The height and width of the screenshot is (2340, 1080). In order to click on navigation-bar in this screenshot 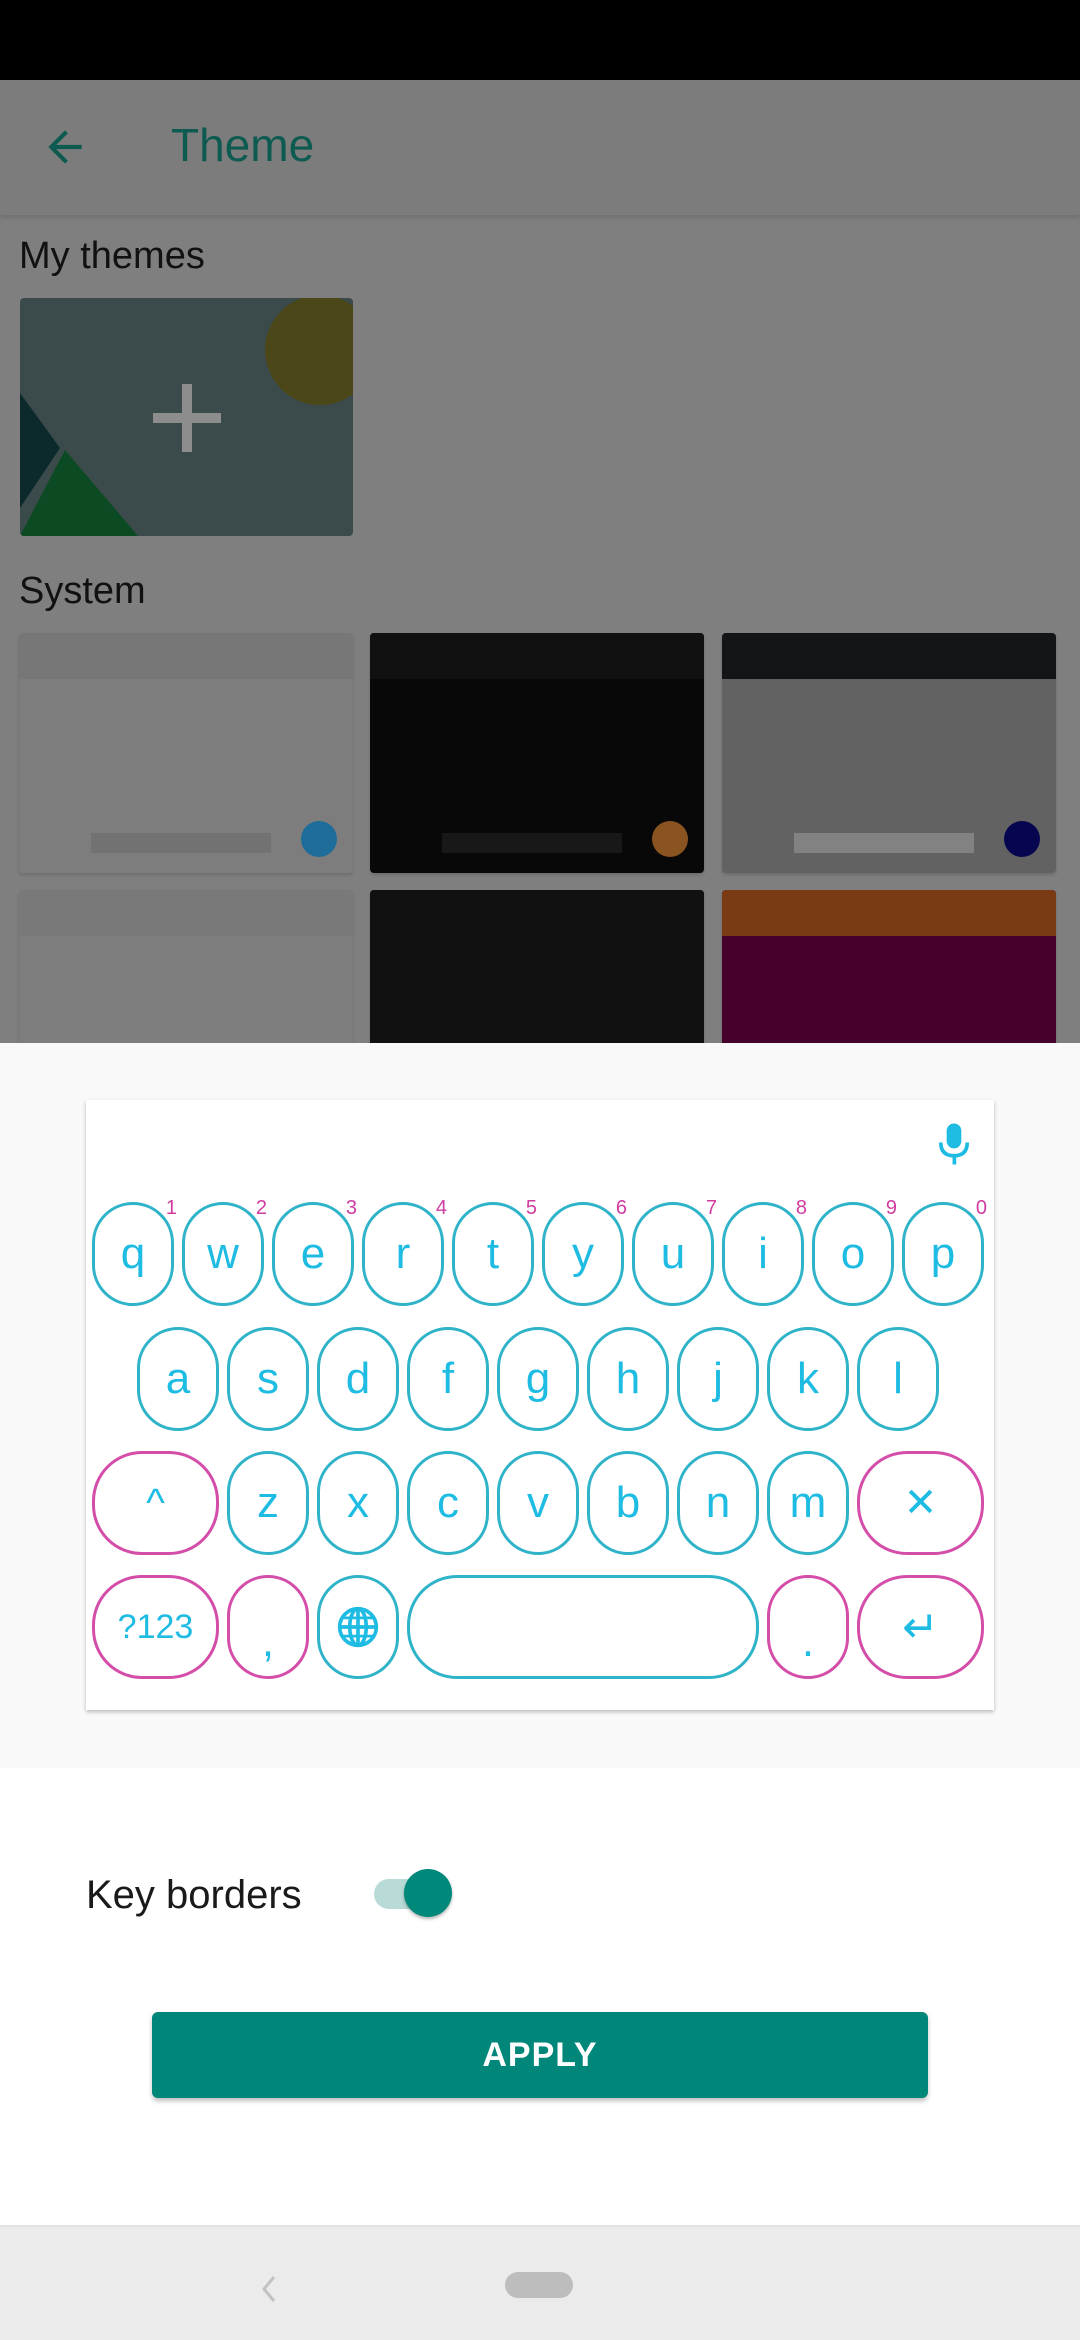, I will do `click(540, 2282)`.